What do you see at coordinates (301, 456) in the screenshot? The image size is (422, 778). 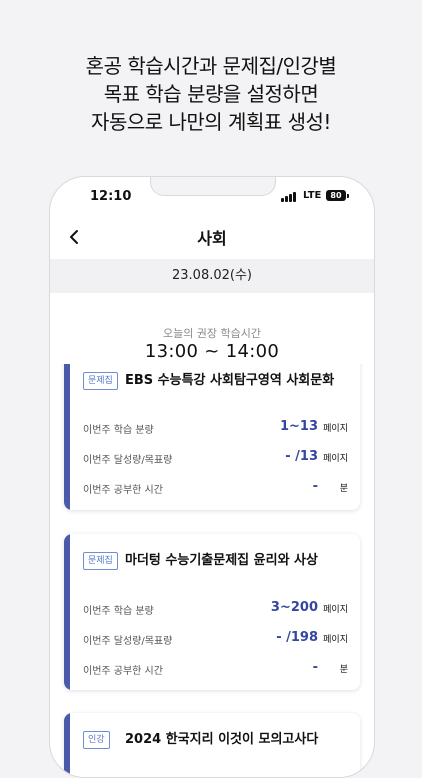 I see `weekly-progress-value: - /13` at bounding box center [301, 456].